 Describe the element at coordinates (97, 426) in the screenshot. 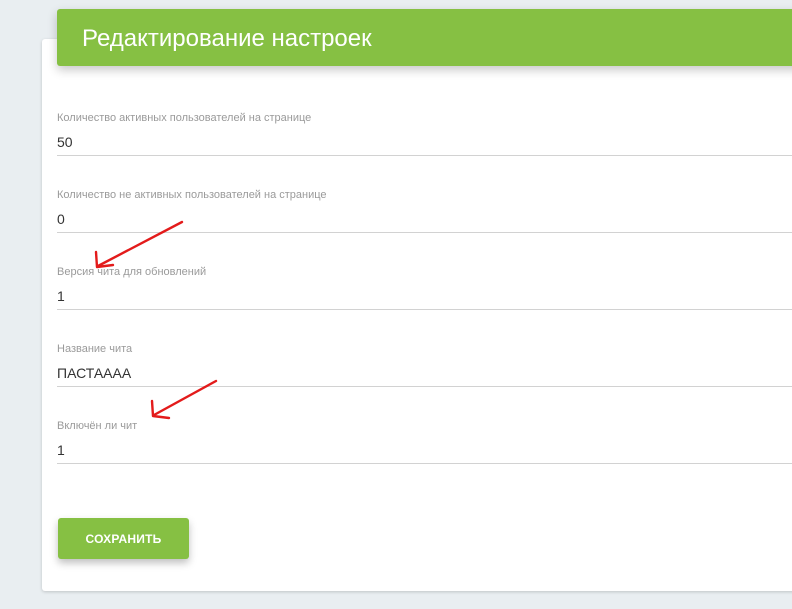

I see `field-label: Включён ли чит` at that location.